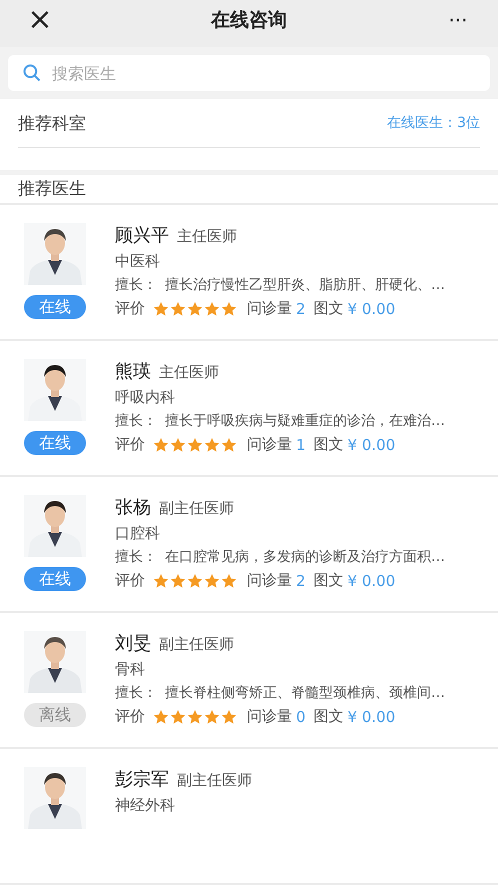  Describe the element at coordinates (133, 643) in the screenshot. I see `doctor-name: 刘旻` at that location.